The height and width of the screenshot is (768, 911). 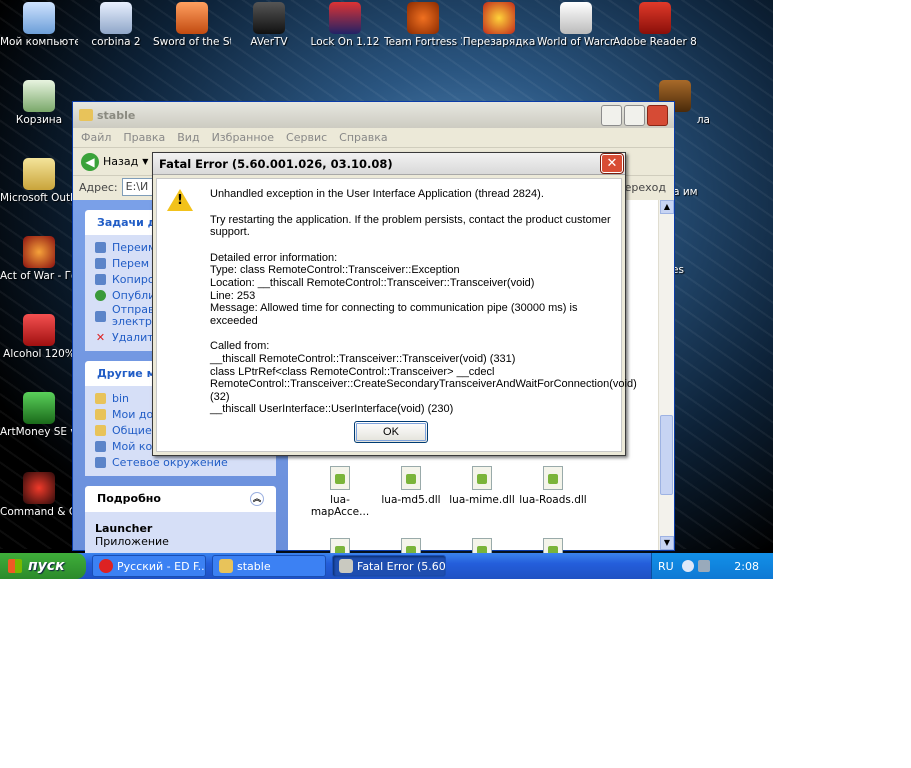 What do you see at coordinates (257, 499) in the screenshot?
I see `chevron-up-icon: ︽` at bounding box center [257, 499].